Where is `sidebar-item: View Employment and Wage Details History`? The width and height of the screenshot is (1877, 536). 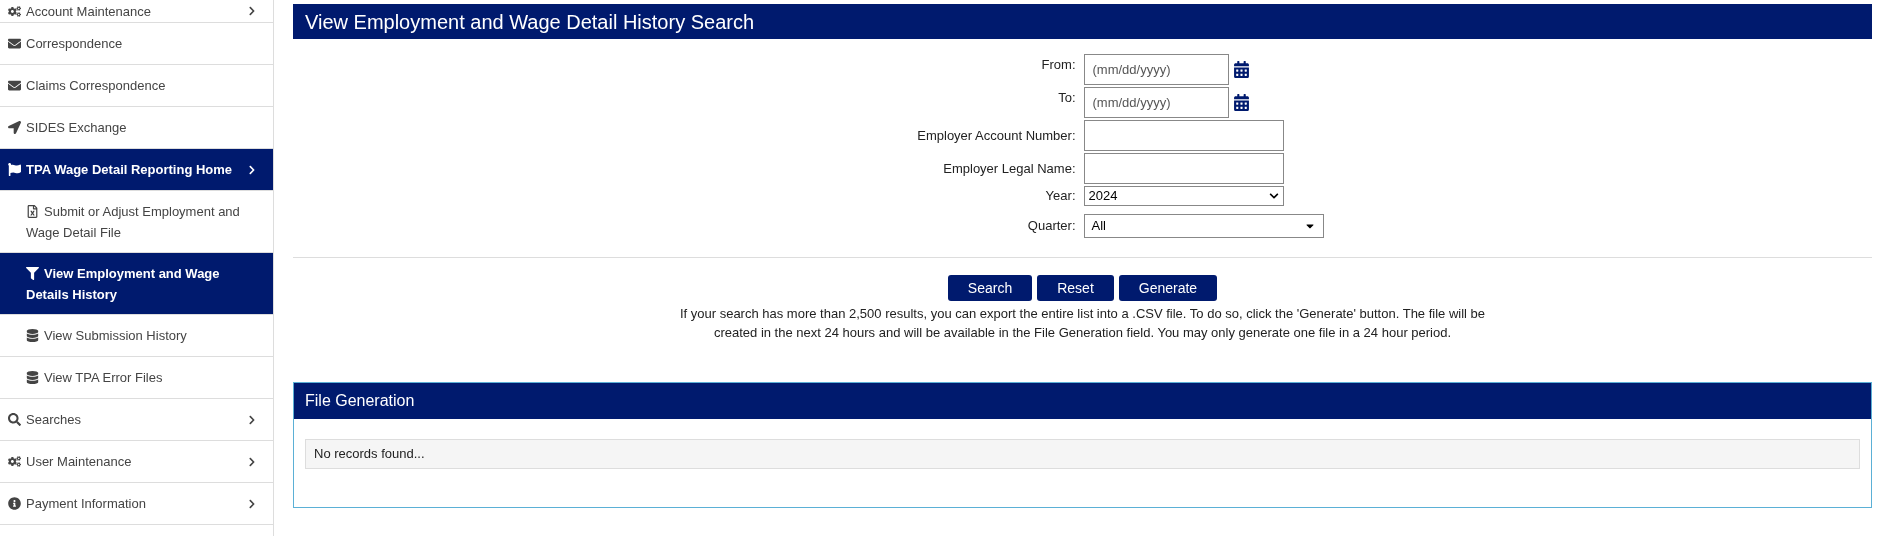
sidebar-item: View Employment and Wage Details History is located at coordinates (136, 284).